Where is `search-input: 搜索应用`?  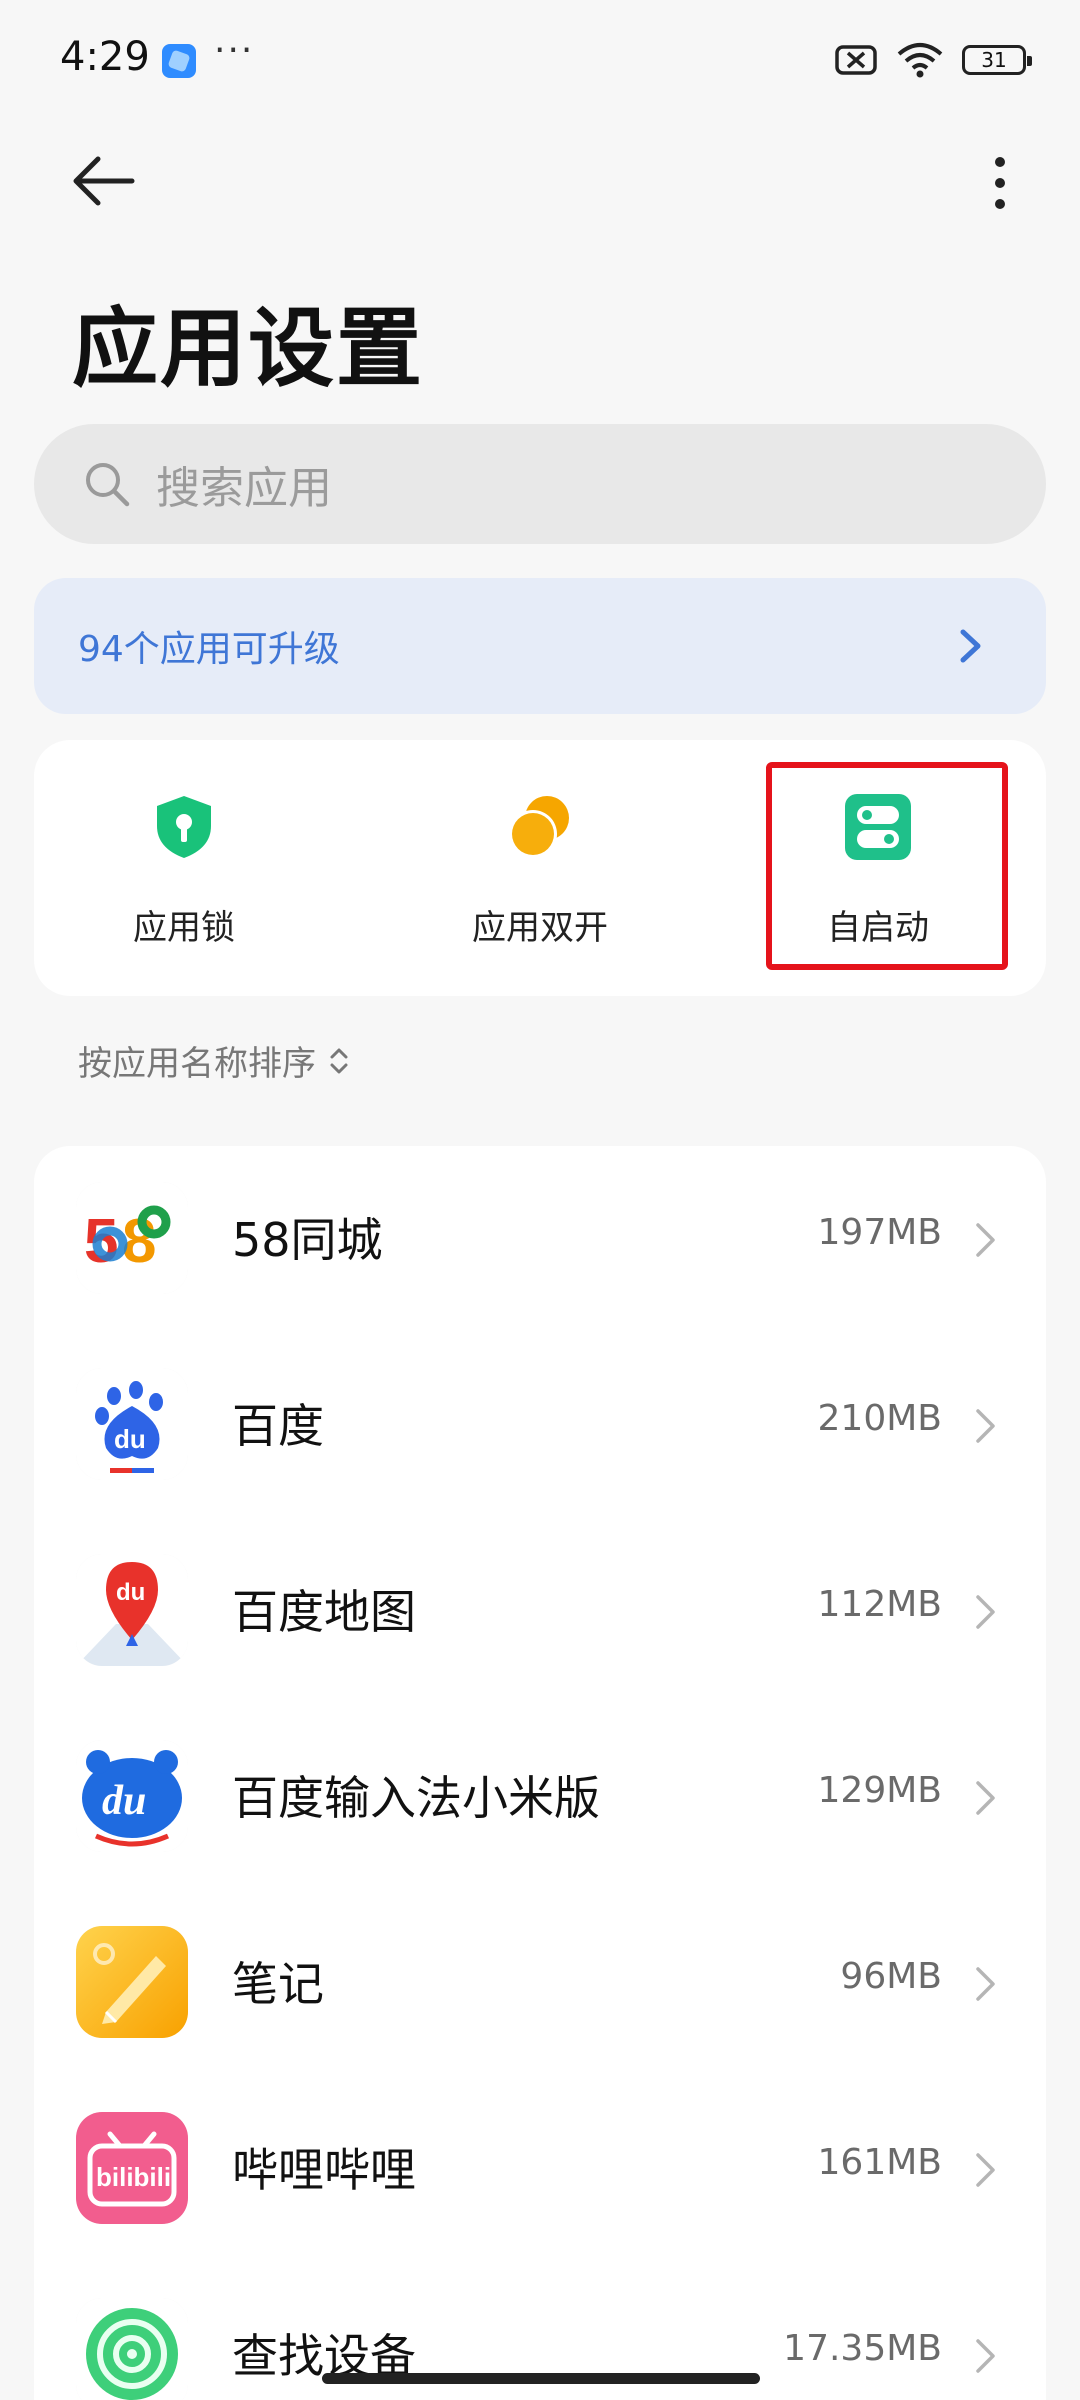 search-input: 搜索应用 is located at coordinates (540, 484).